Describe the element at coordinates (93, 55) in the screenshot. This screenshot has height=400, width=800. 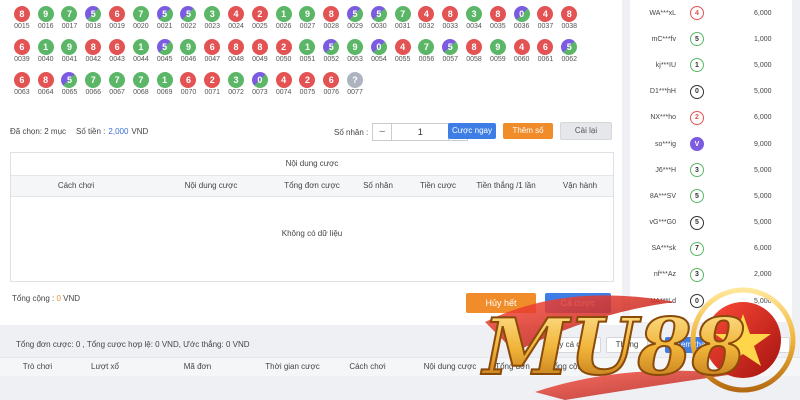
I see `ball-cell: 8 0042` at that location.